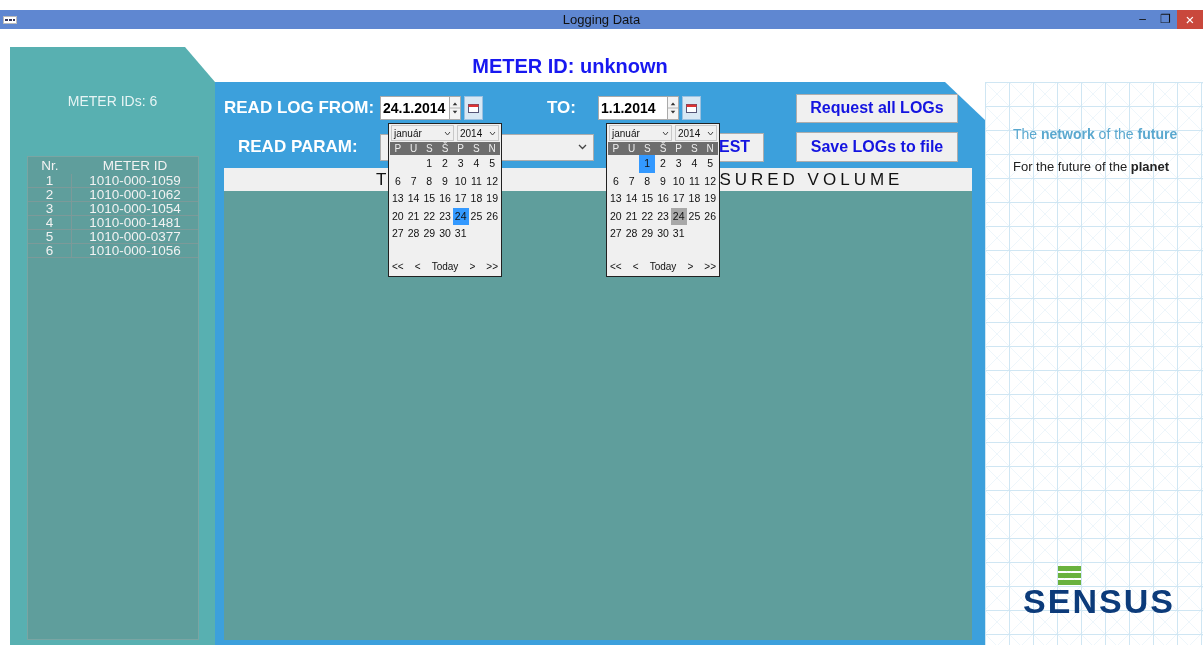  Describe the element at coordinates (811, 179) in the screenshot. I see `column-header: SURED VOLUME` at that location.